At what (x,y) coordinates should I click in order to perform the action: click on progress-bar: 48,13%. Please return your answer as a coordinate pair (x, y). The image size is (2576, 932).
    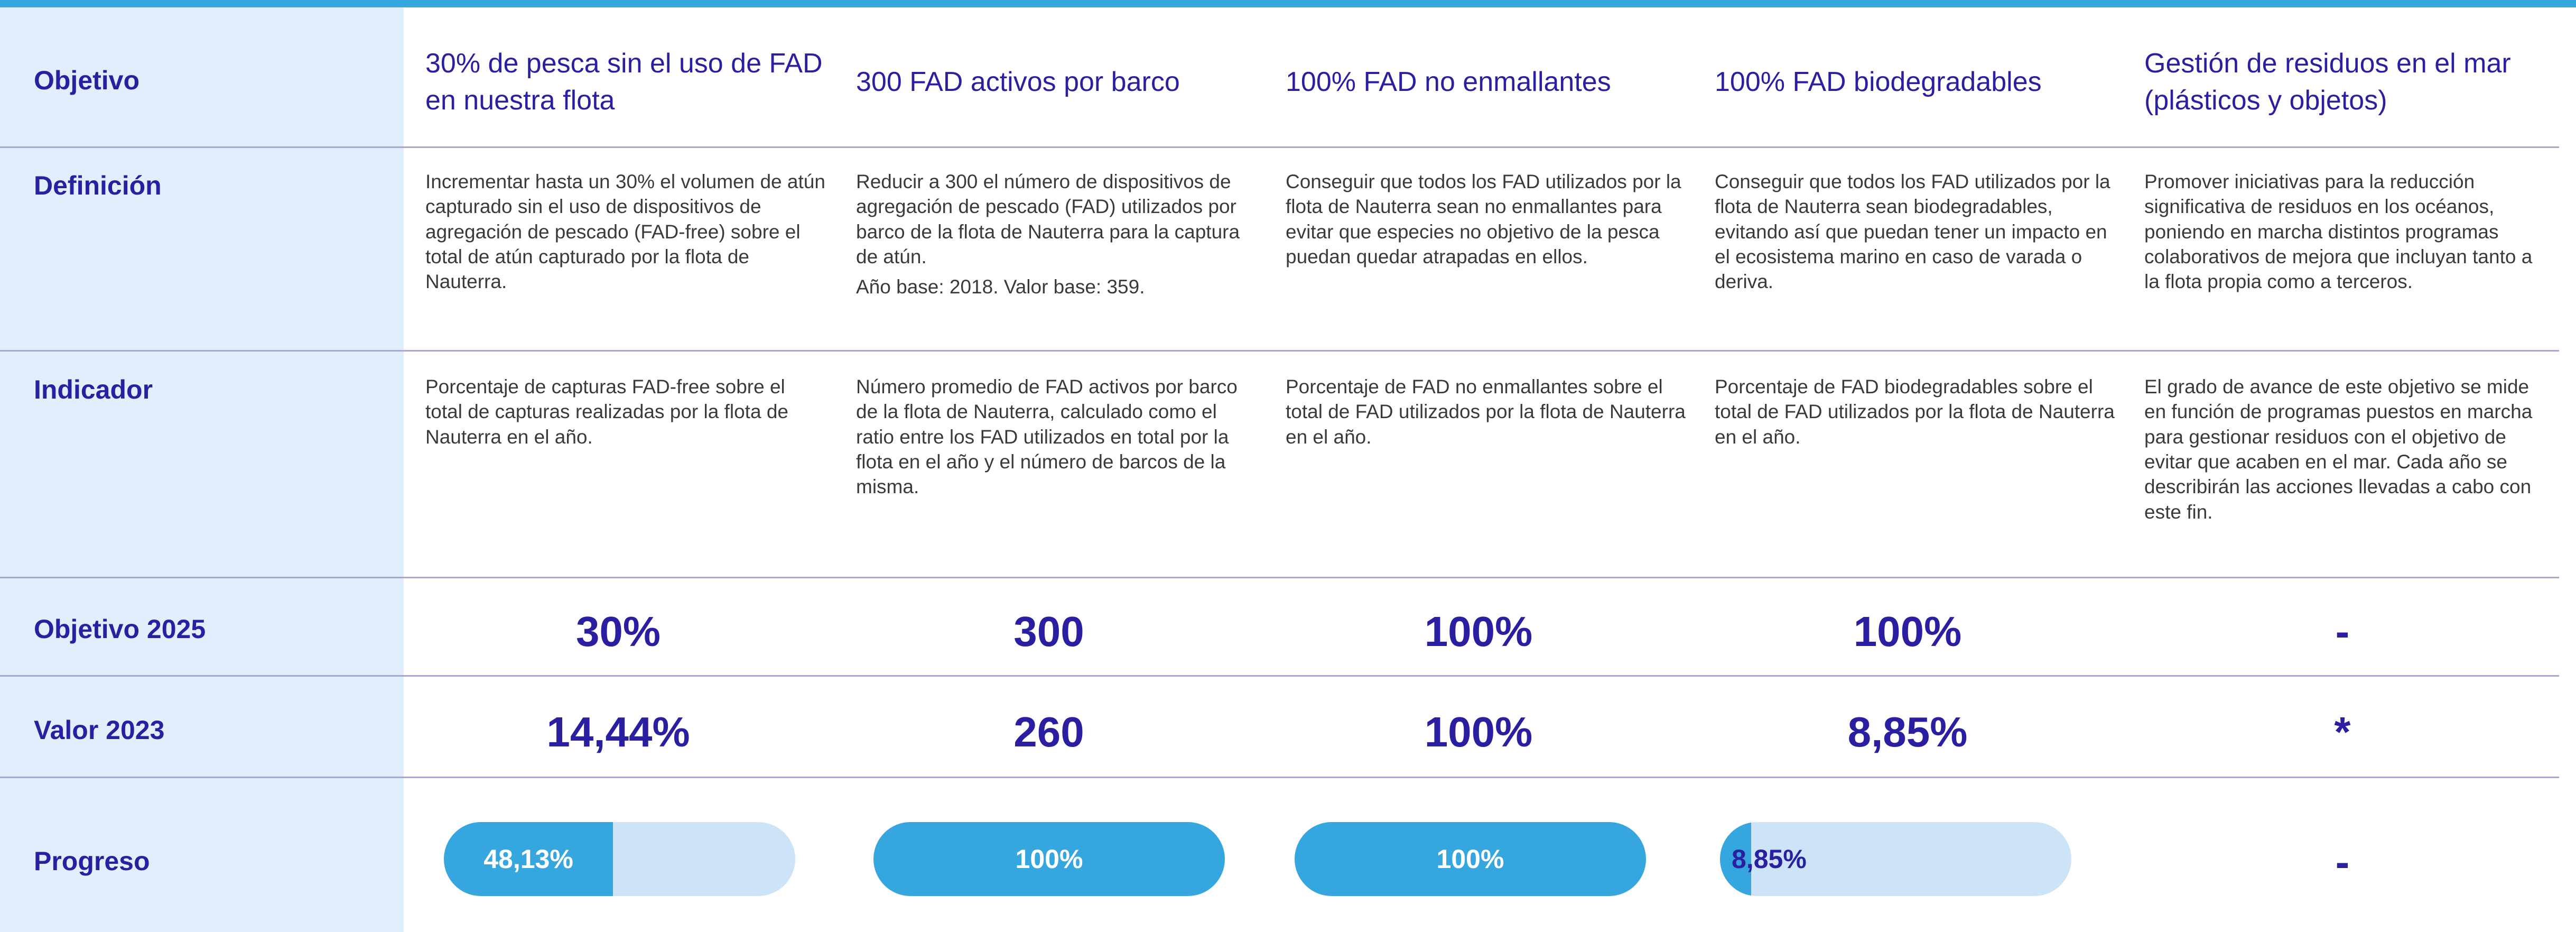
    Looking at the image, I should click on (619, 859).